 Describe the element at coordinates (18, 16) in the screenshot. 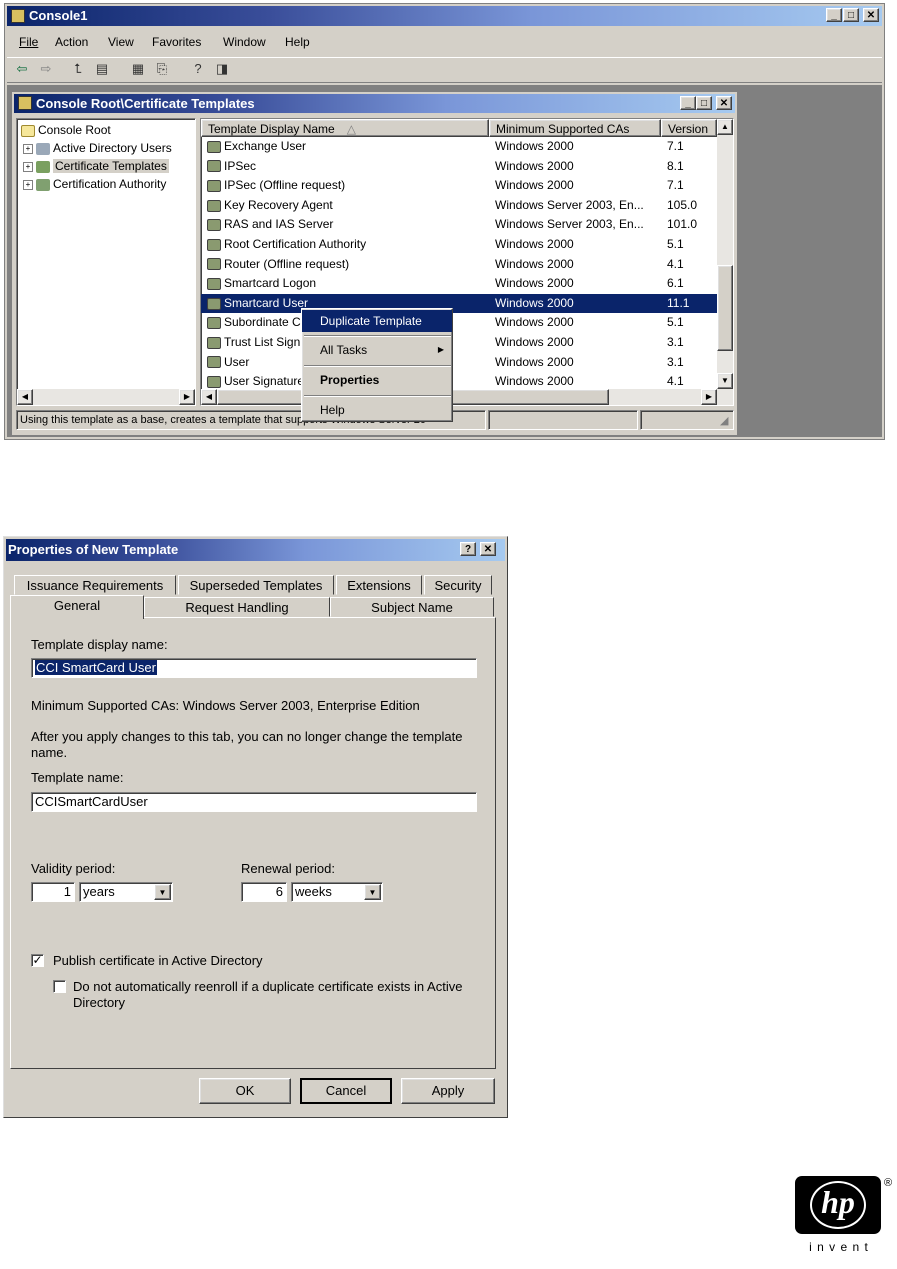

I see `console-app-icon` at that location.